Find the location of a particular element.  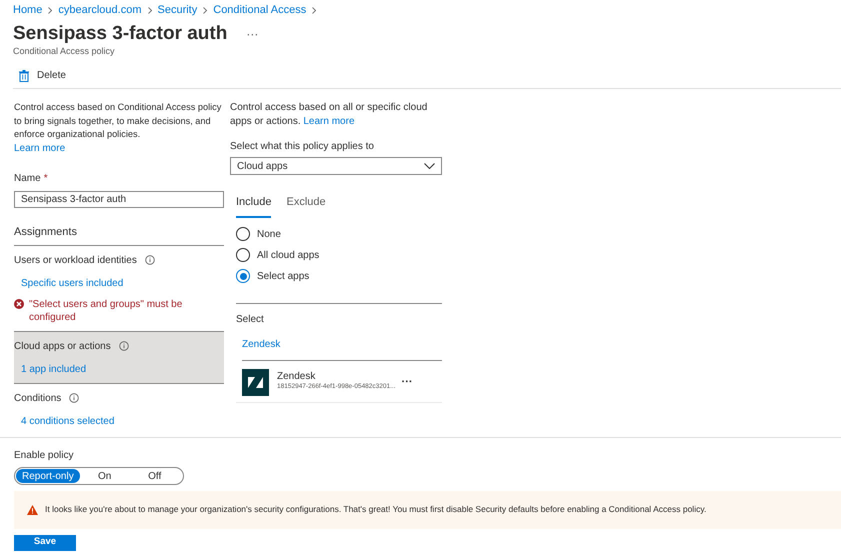

save-button: Save is located at coordinates (45, 542).